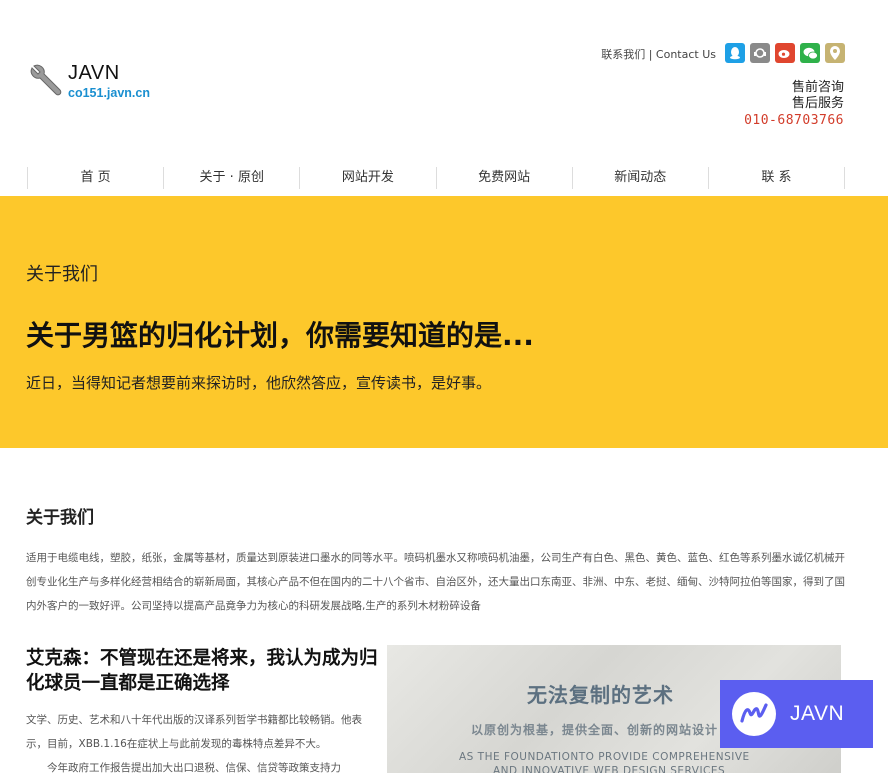 The width and height of the screenshot is (888, 773). What do you see at coordinates (503, 178) in the screenshot?
I see `nav-item-free-site: 免费网站` at bounding box center [503, 178].